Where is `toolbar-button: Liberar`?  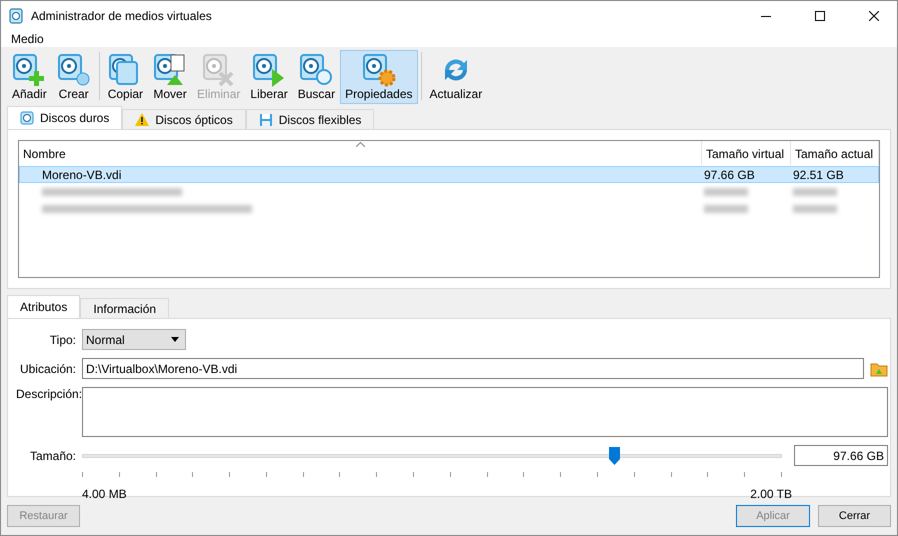 toolbar-button: Liberar is located at coordinates (269, 77).